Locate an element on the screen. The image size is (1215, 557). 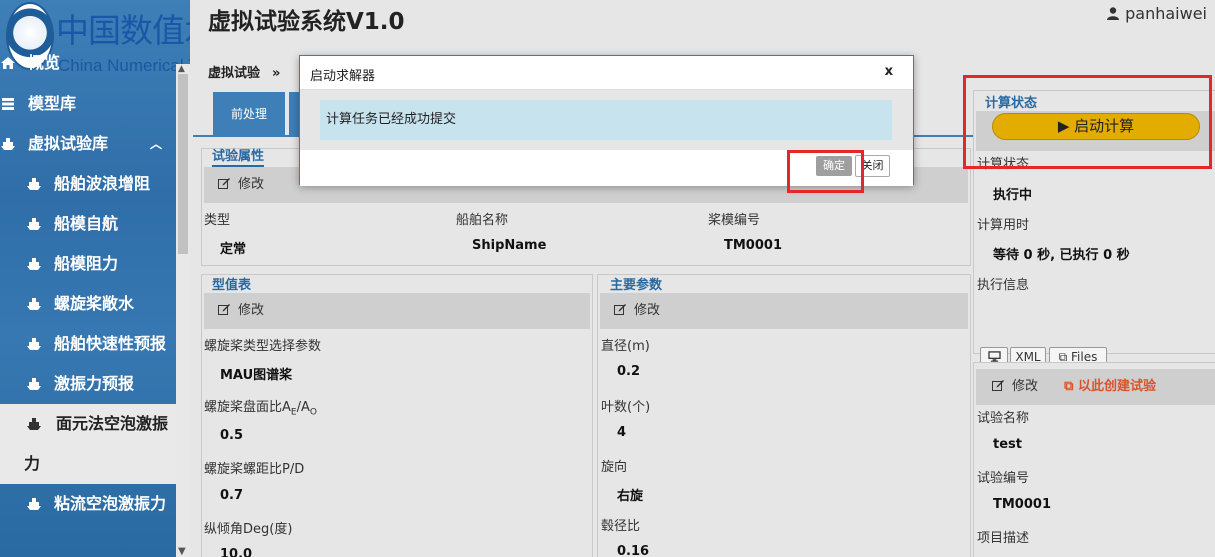
user-menu: panhaiwei is located at coordinates (1157, 13).